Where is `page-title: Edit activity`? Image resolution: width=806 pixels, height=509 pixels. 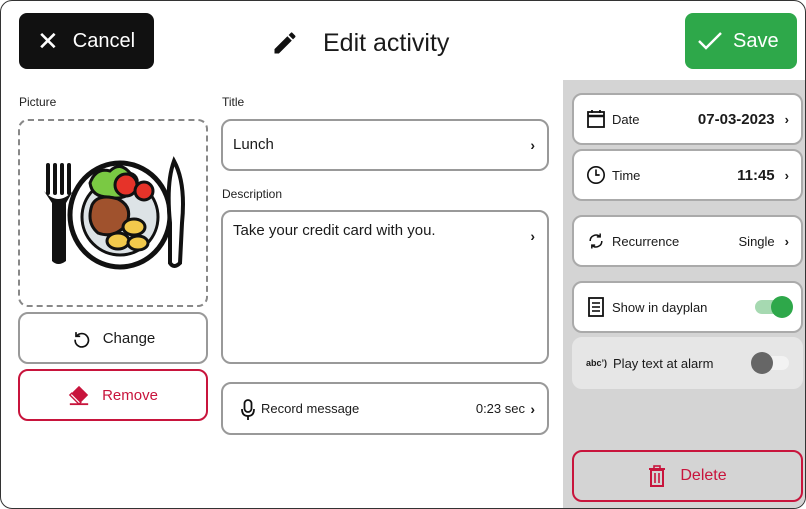
page-title: Edit activity is located at coordinates (360, 43).